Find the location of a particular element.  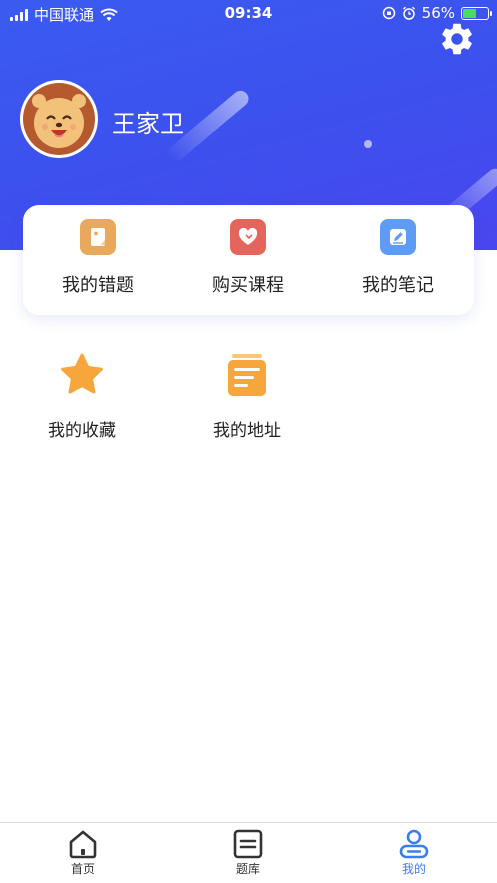

avatar is located at coordinates (59, 119).